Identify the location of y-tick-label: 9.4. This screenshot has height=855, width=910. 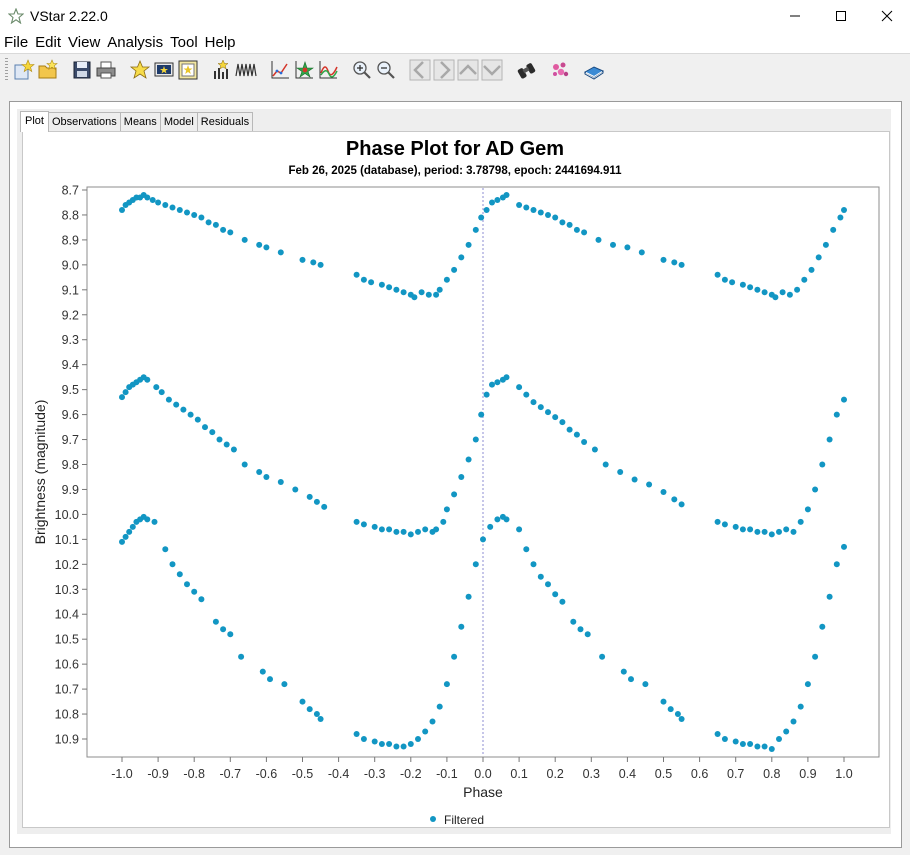
(70, 365).